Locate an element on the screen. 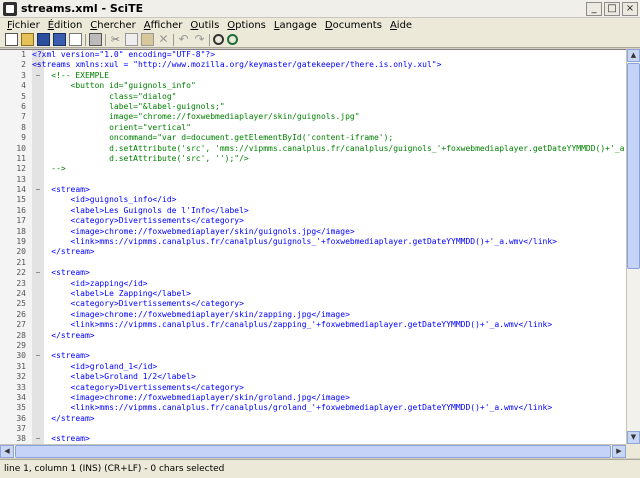  code-line: 11 d.setAttribute('src', '');"/> is located at coordinates (313, 159).